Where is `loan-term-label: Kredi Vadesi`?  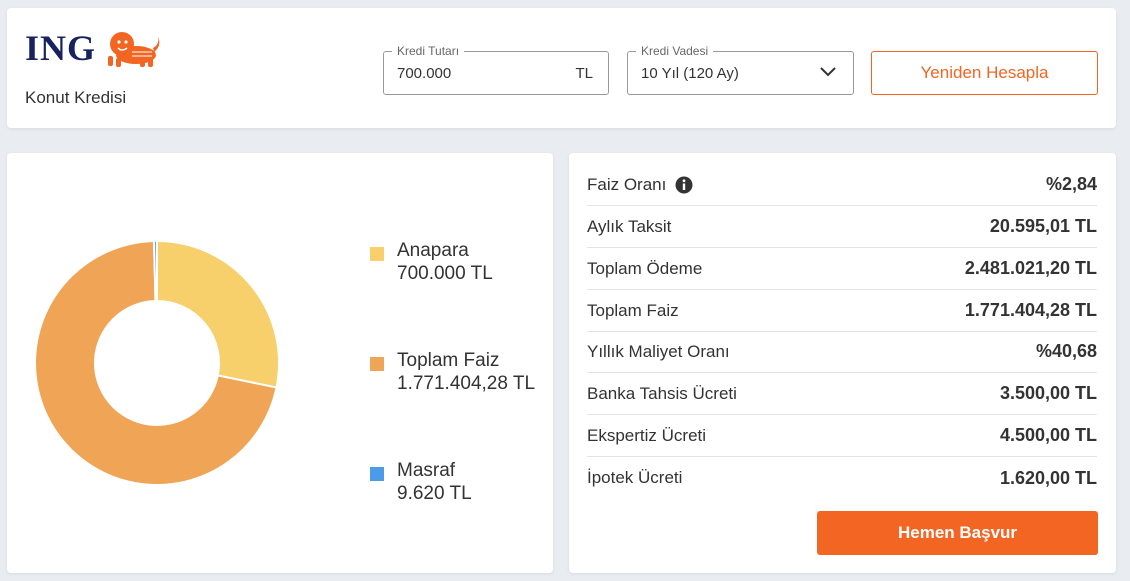 loan-term-label: Kredi Vadesi is located at coordinates (675, 51).